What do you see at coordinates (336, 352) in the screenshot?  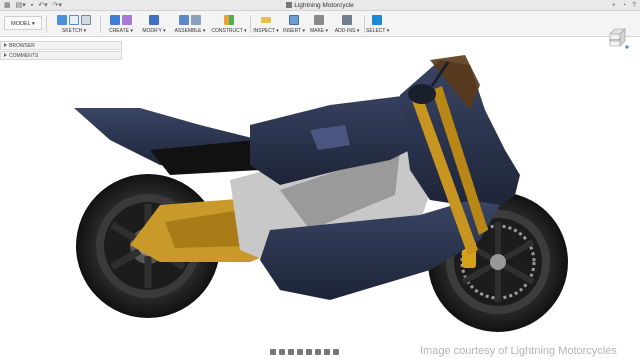 I see `viewports-icon` at bounding box center [336, 352].